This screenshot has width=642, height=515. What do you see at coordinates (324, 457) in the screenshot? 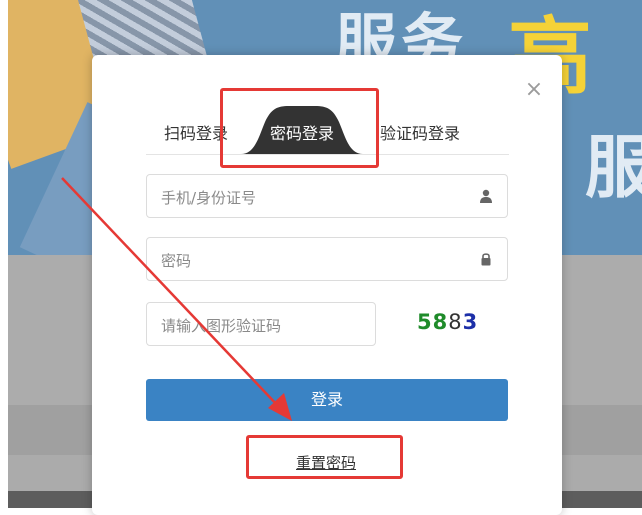
I see `annotation-highlight-reset` at bounding box center [324, 457].